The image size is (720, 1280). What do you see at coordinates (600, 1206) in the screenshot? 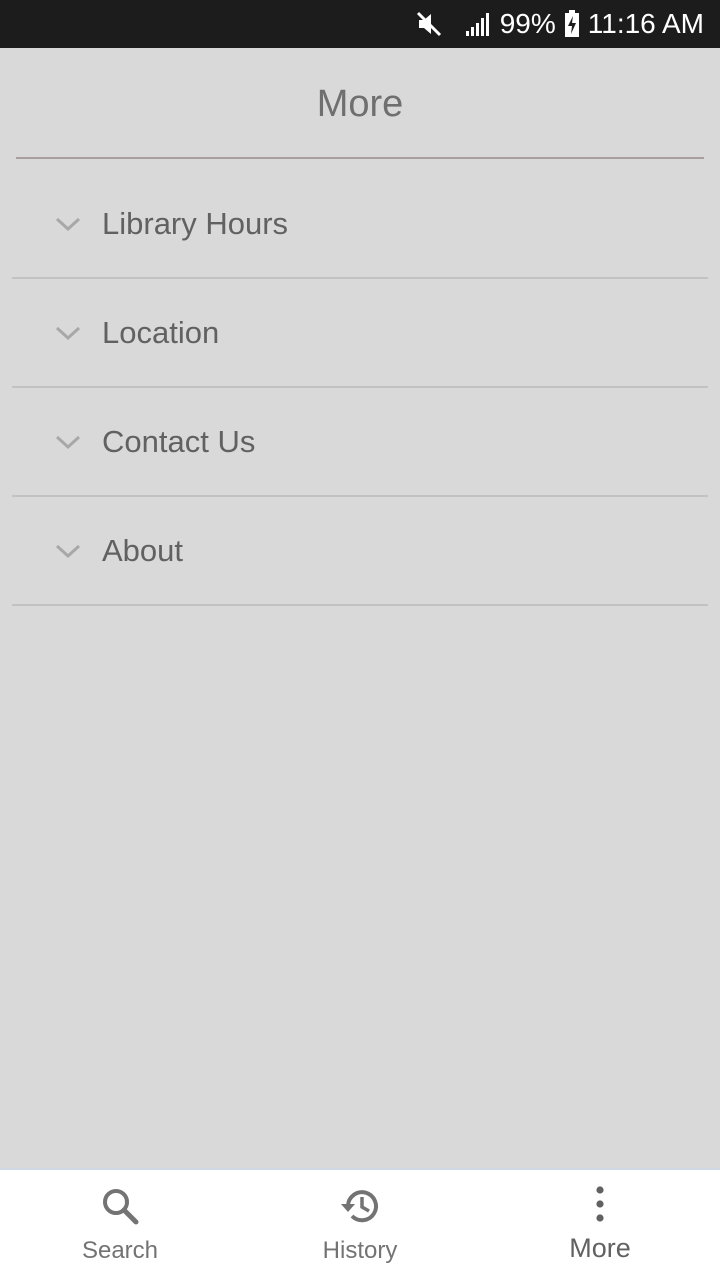
I see `more-vertical-icon` at bounding box center [600, 1206].